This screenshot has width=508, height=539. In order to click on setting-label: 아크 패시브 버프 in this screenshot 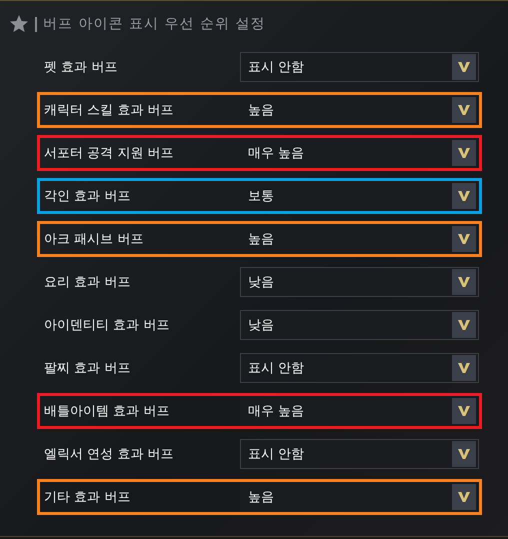, I will do `click(93, 239)`.